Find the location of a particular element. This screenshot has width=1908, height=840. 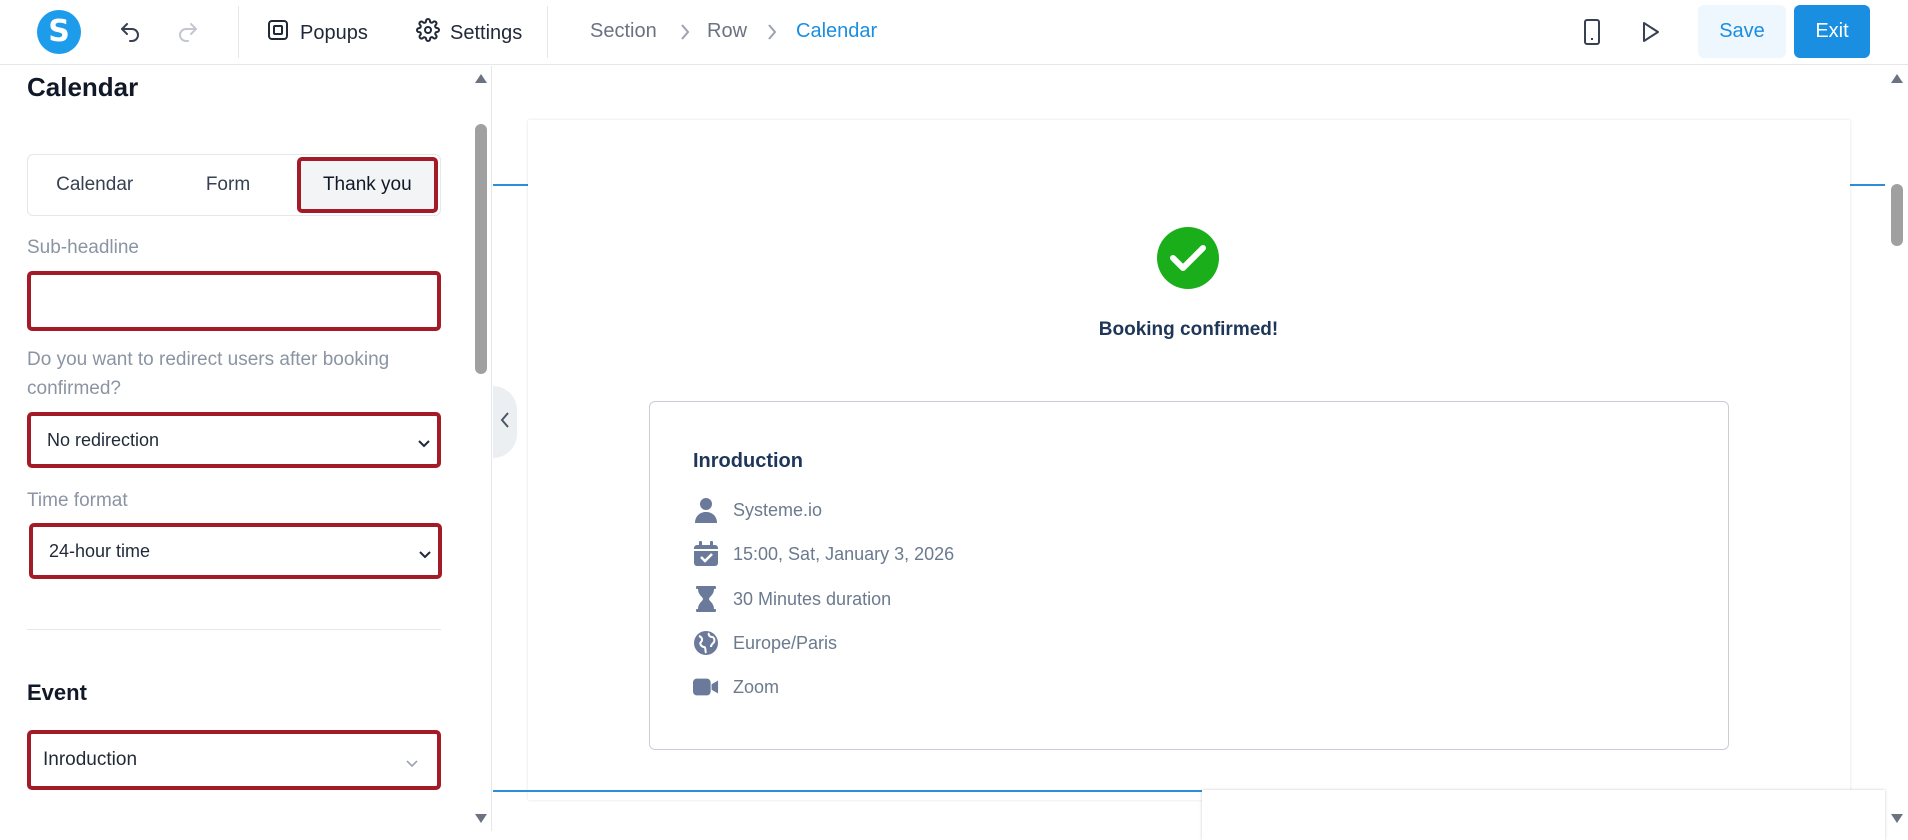

duration-text: 30 Minutes duration is located at coordinates (812, 598).